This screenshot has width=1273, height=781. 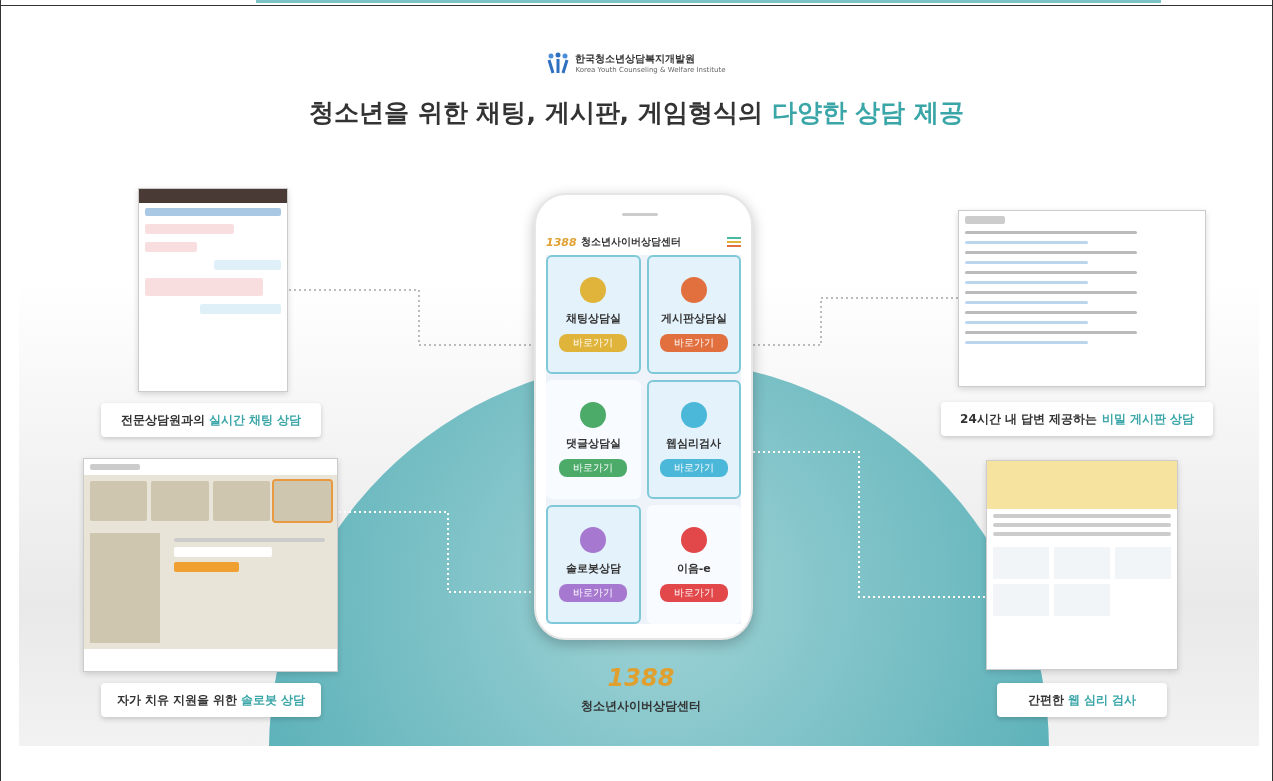 I want to click on headline: 청소년을 위한 채팅, 게시판, 게임형식의 다양한 상담 제공, so click(x=636, y=113).